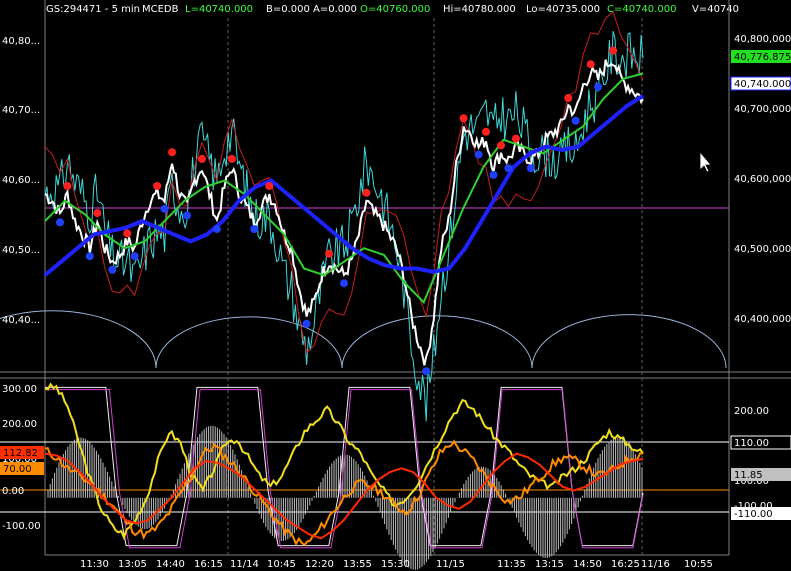 The image size is (791, 571). What do you see at coordinates (208, 564) in the screenshot?
I see `time-label: 16:15` at bounding box center [208, 564].